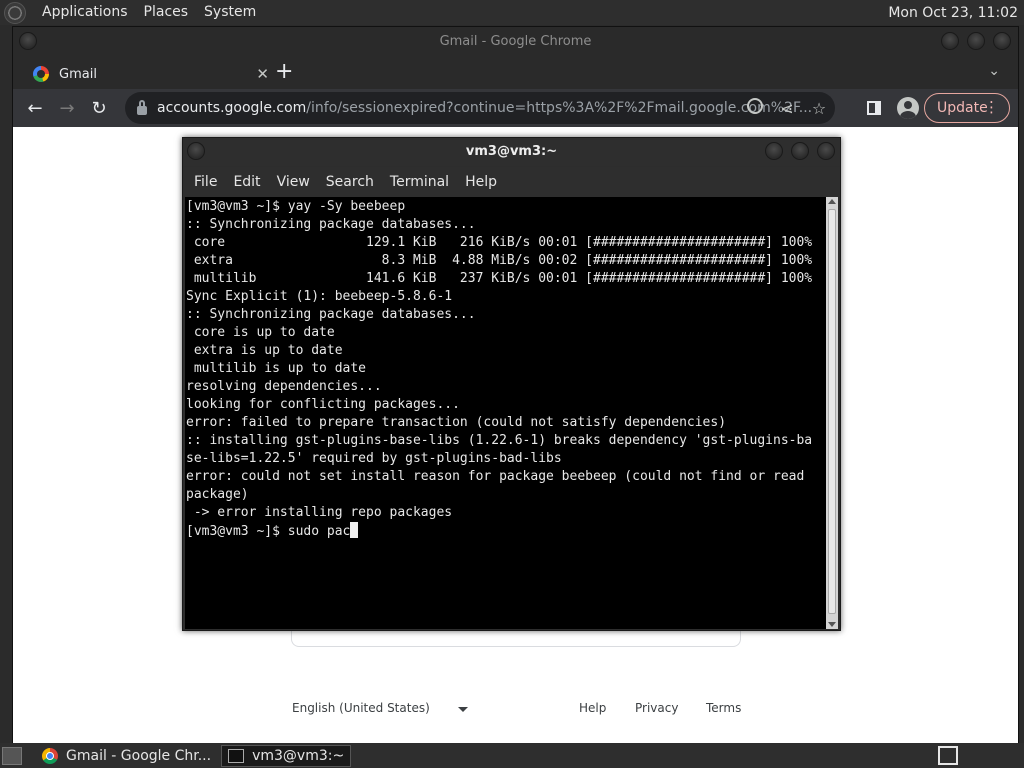  Describe the element at coordinates (319, 296) in the screenshot. I see `terminal-line: Sync Explicit (1): beebeep-5.8.6-1` at that location.